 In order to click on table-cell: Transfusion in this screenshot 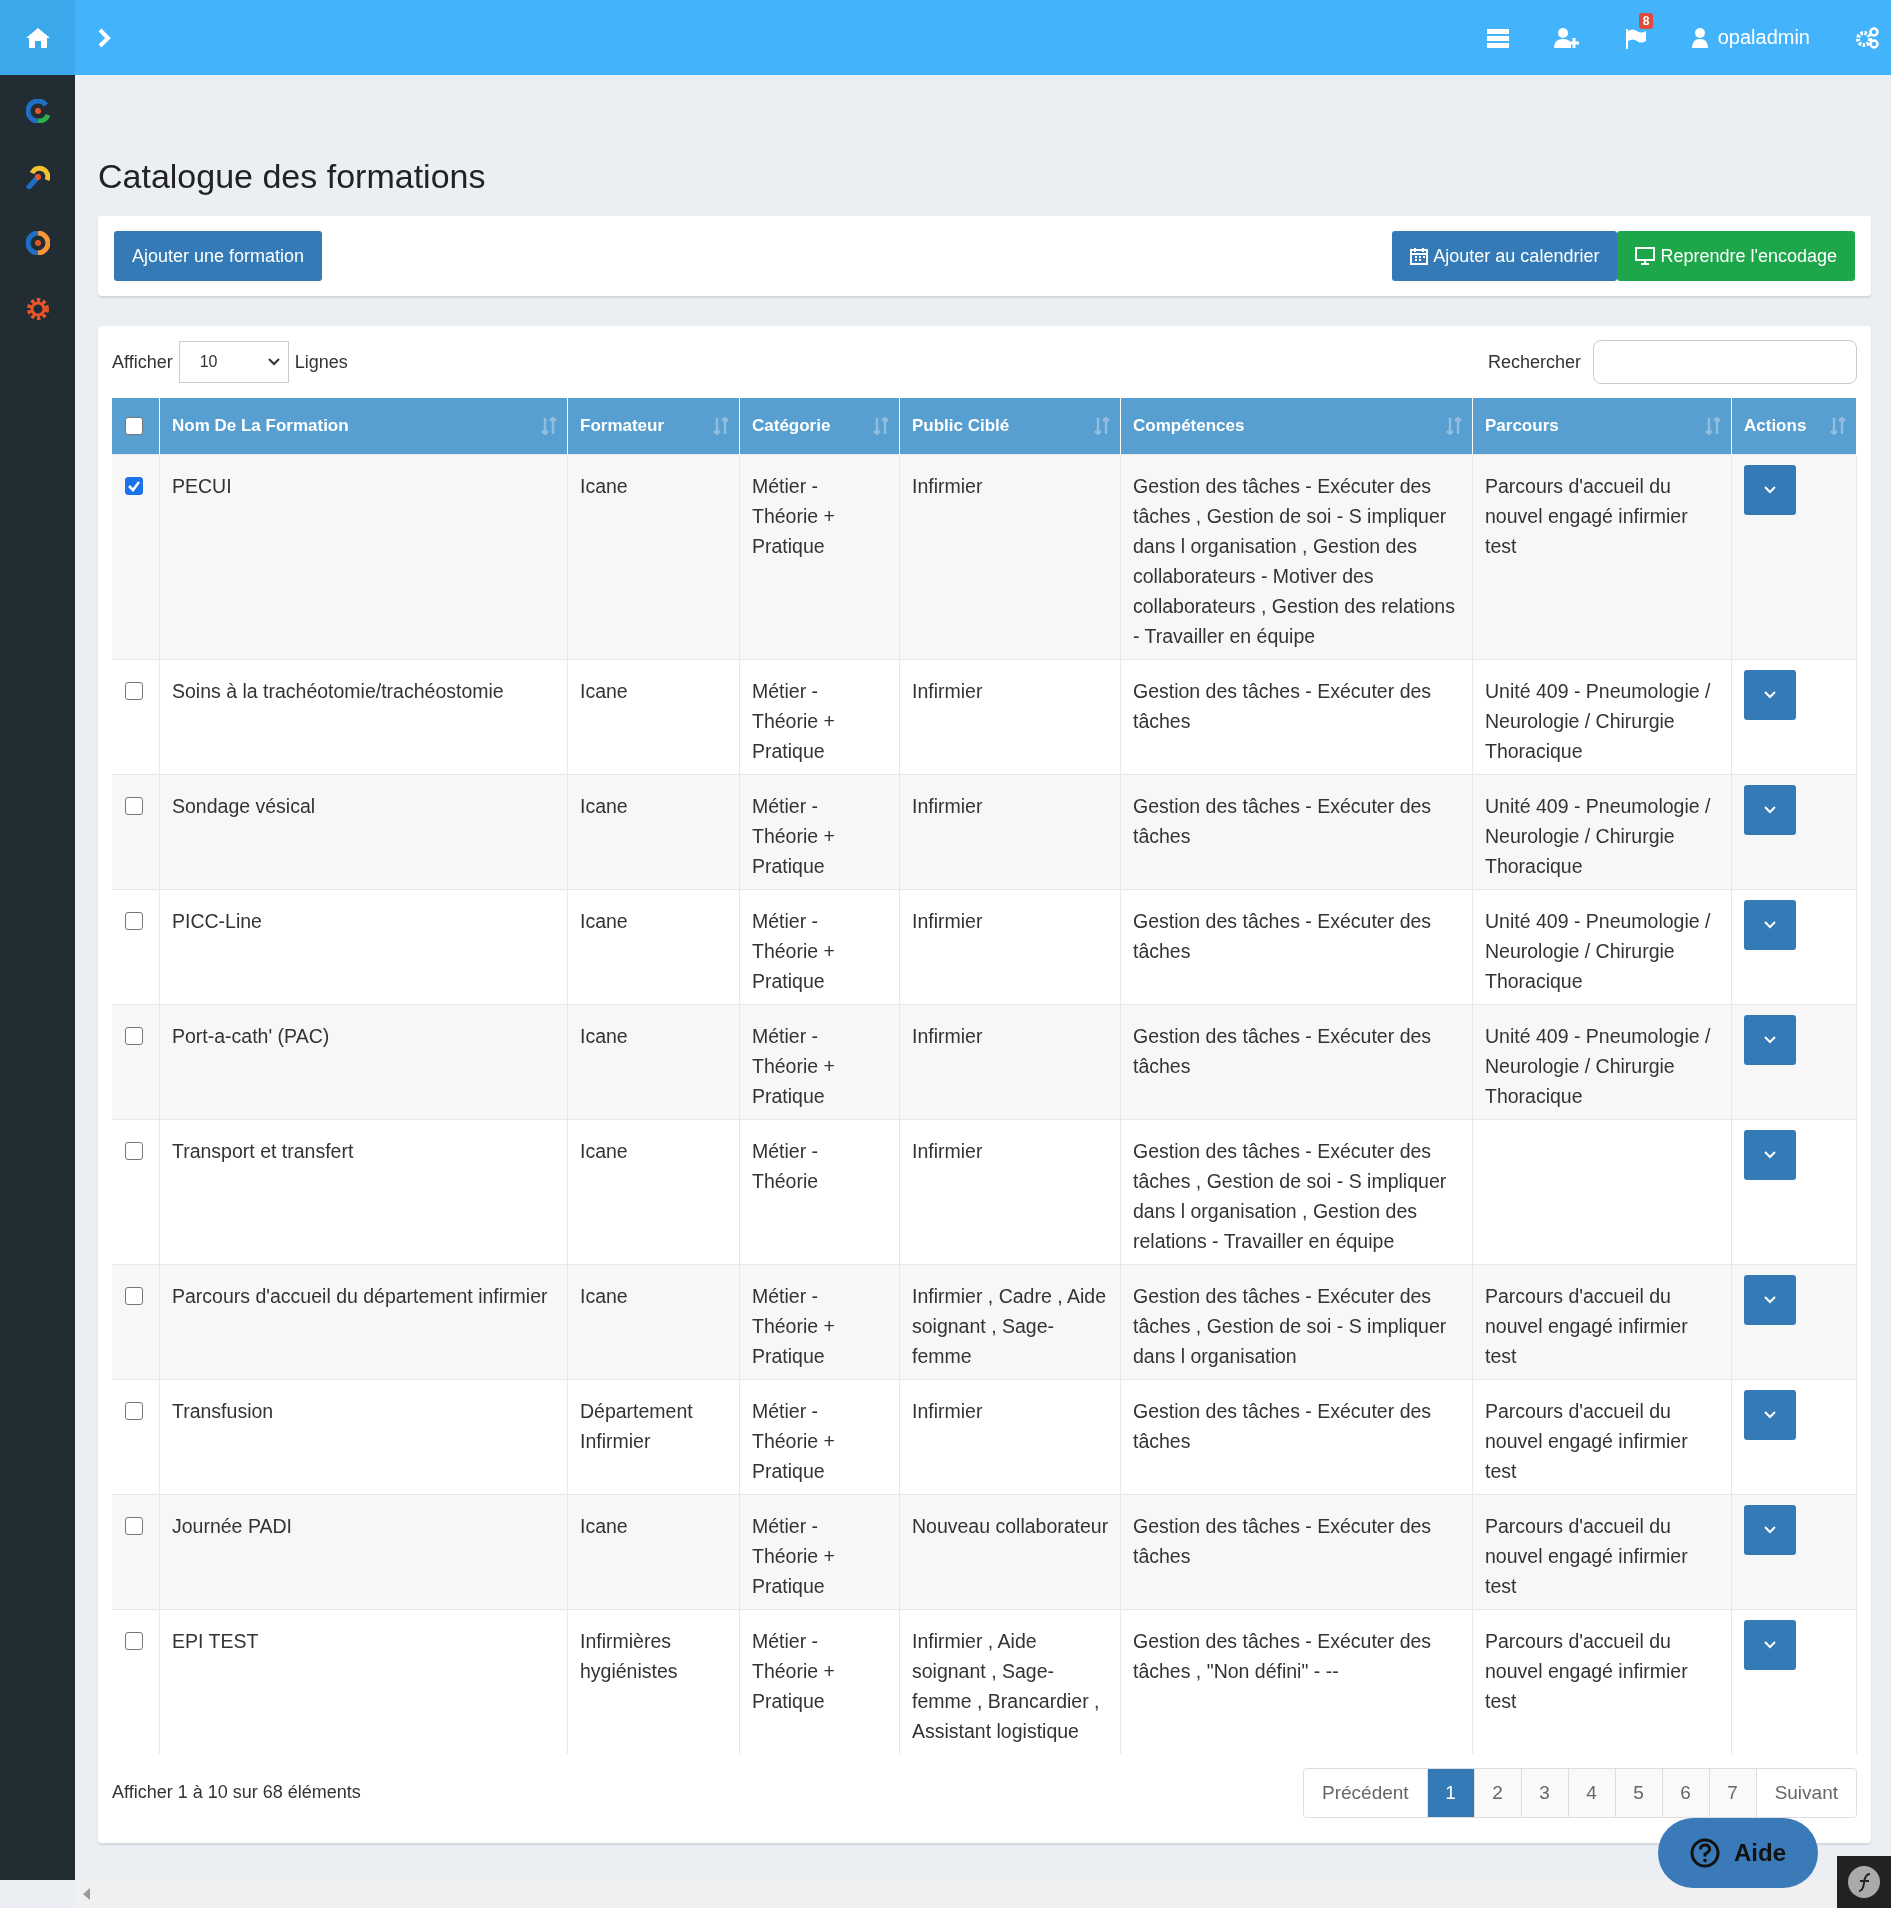, I will do `click(223, 1410)`.